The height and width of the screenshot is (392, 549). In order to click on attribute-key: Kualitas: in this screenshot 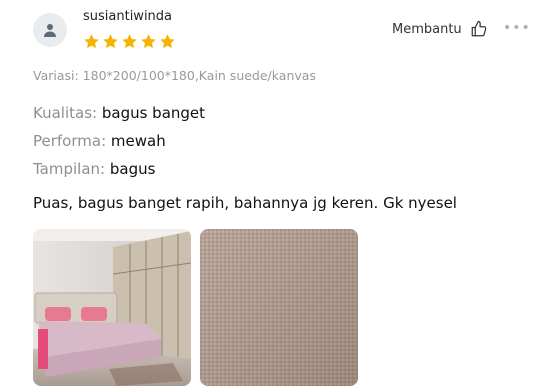, I will do `click(65, 113)`.